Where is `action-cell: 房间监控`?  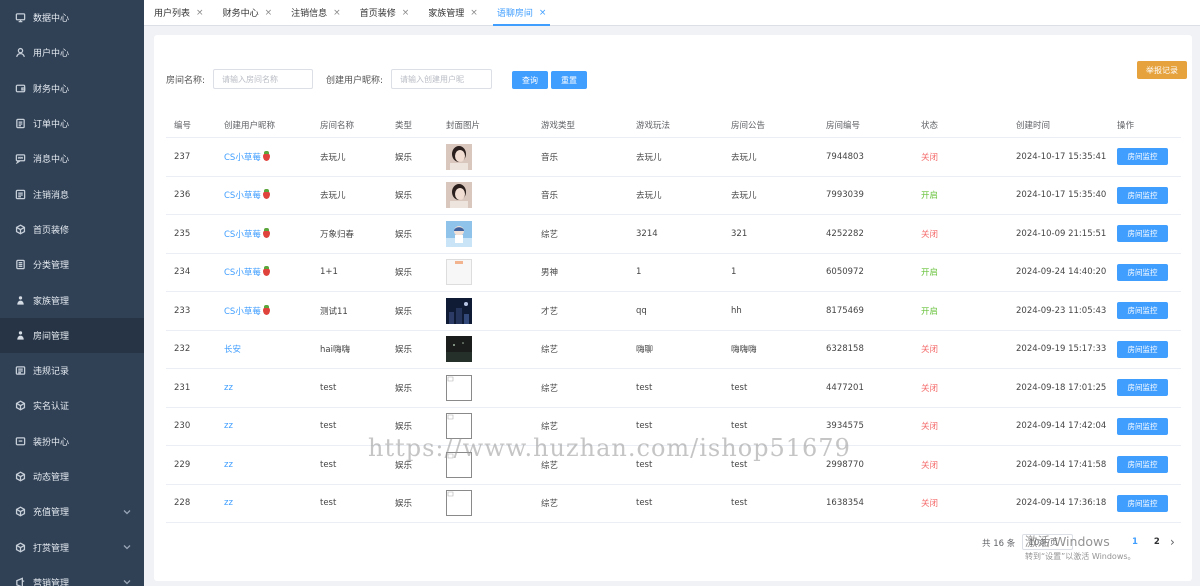
action-cell: 房间监控 is located at coordinates (1143, 195).